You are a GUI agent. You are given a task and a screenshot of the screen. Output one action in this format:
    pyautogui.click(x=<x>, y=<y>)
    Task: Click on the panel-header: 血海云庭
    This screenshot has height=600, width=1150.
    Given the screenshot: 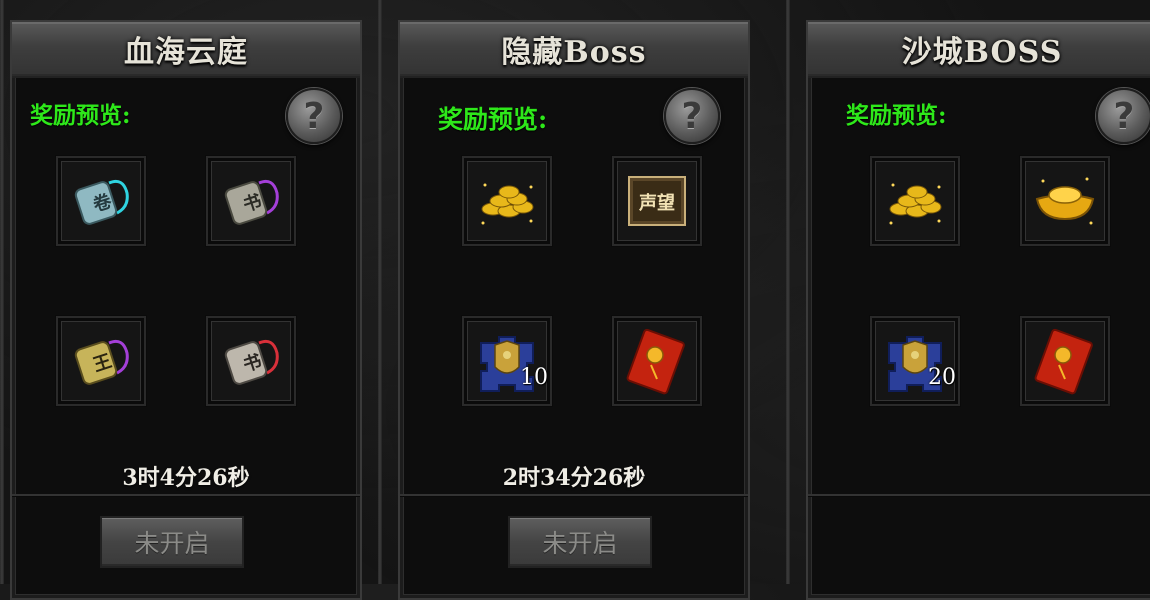 What is the action you would take?
    pyautogui.click(x=186, y=50)
    